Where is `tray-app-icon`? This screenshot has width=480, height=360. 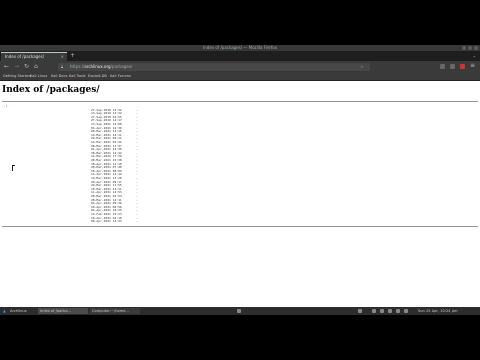
tray-app-icon is located at coordinates (360, 311).